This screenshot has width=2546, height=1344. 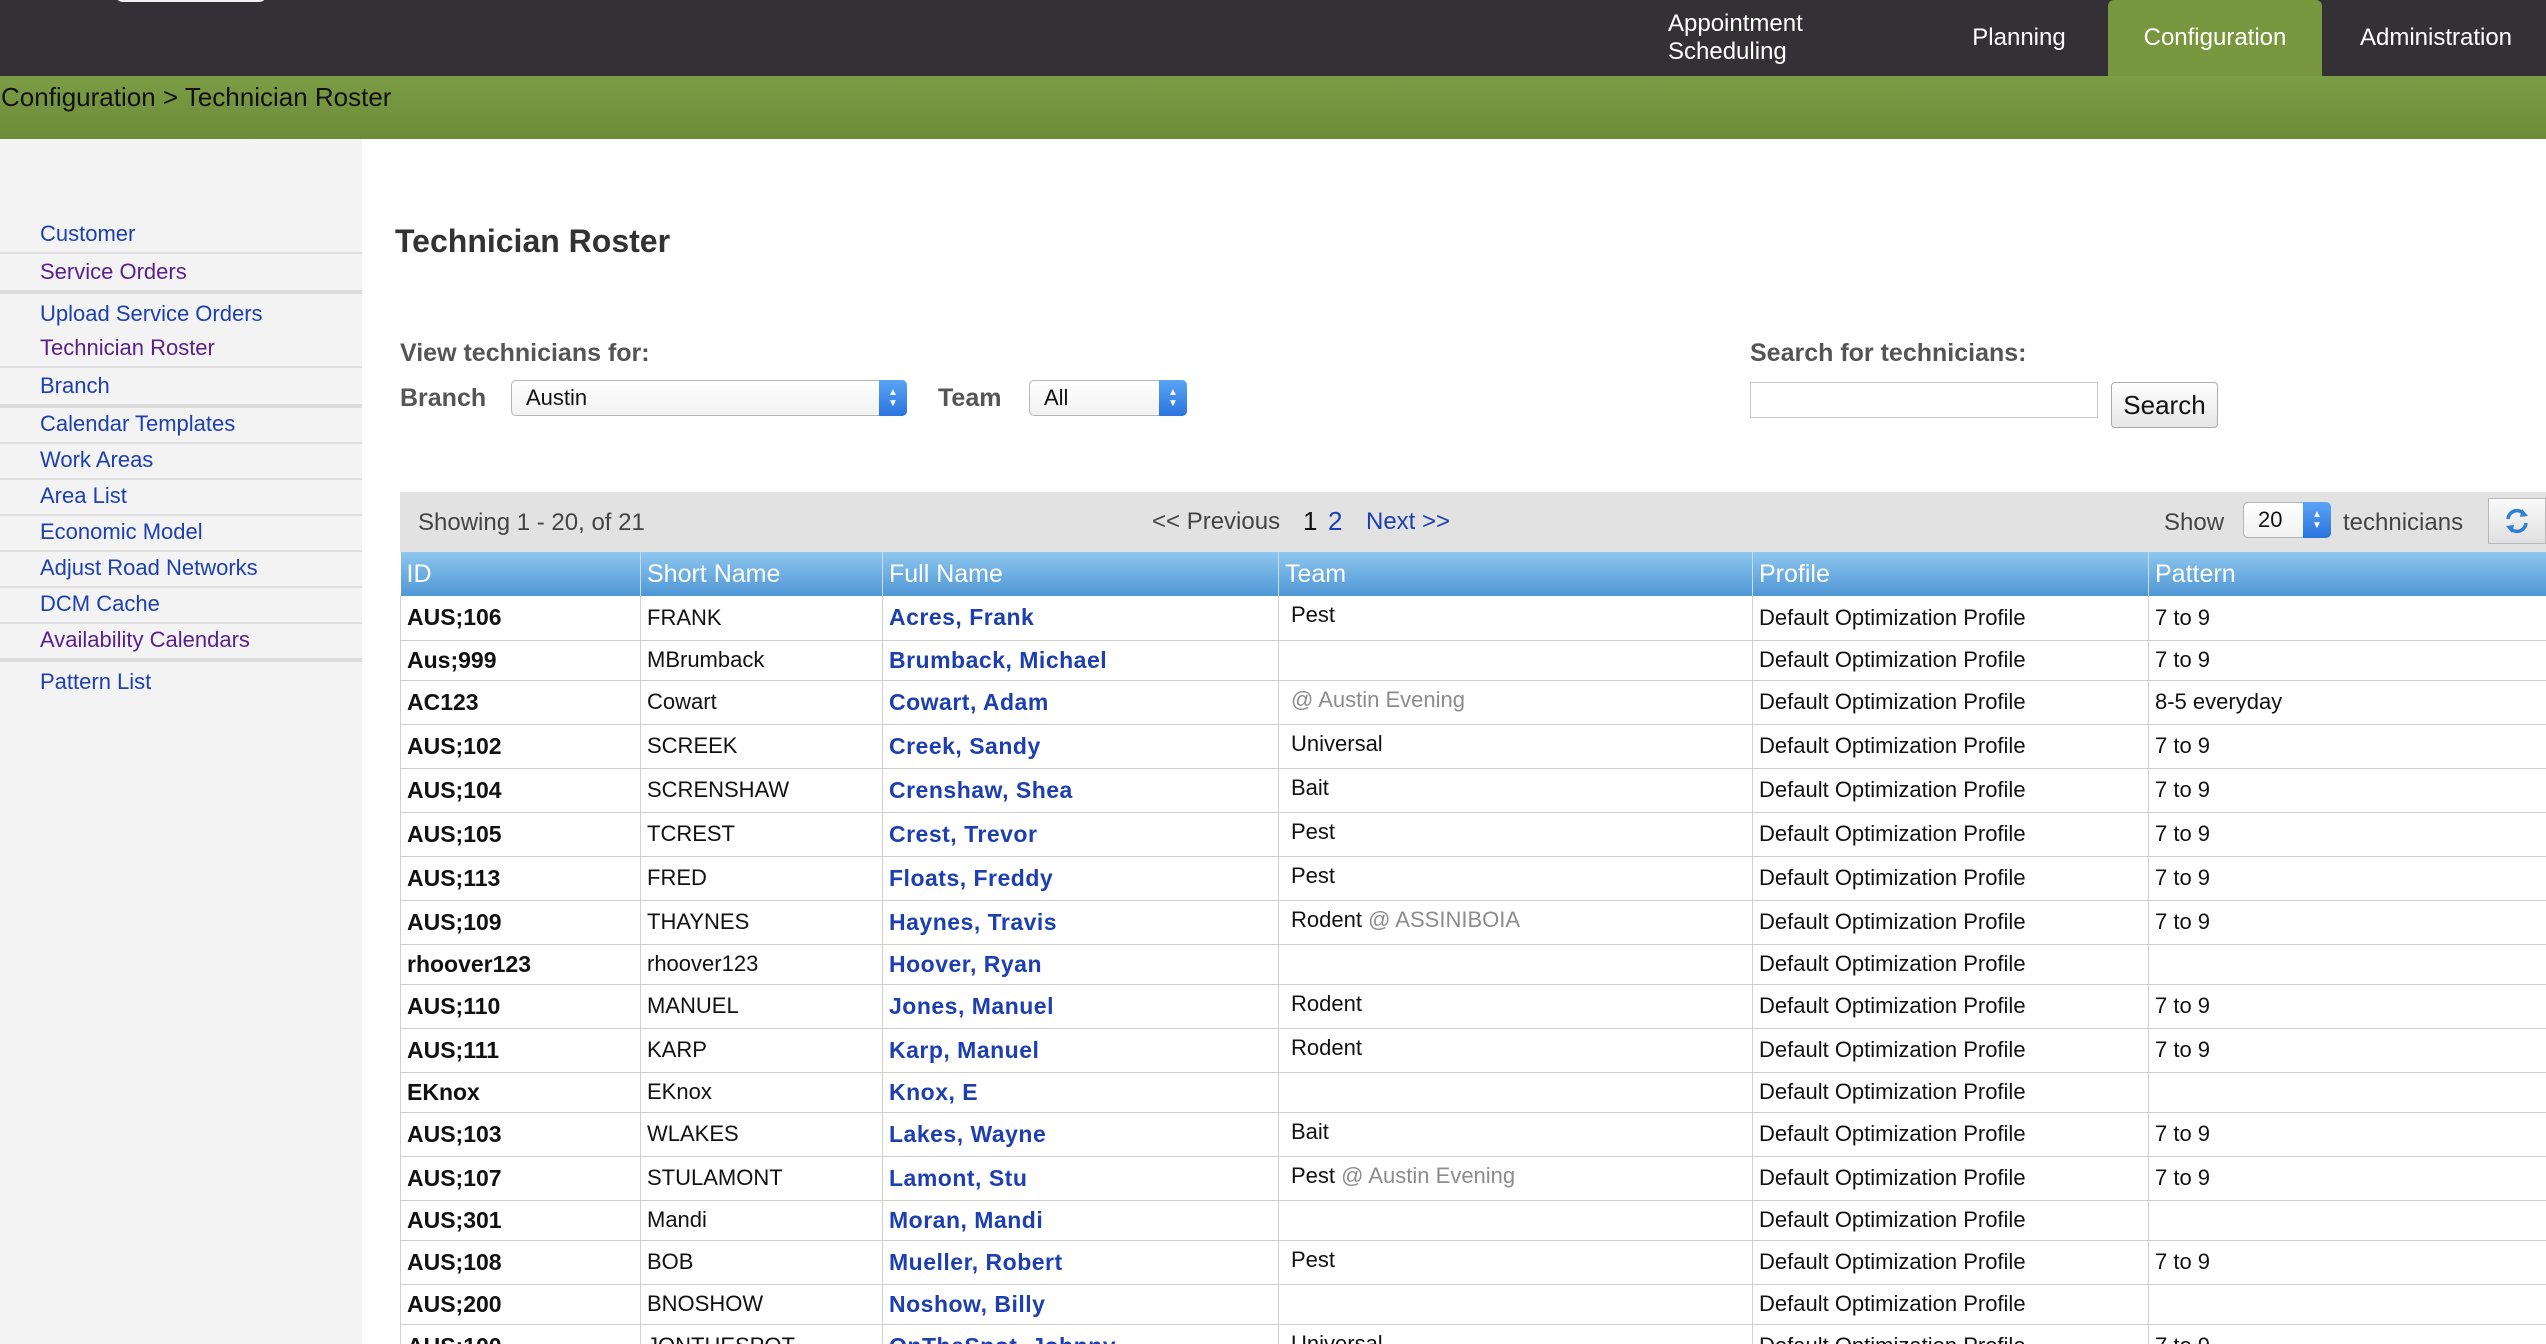 I want to click on current-page-number: 1, so click(x=1310, y=521).